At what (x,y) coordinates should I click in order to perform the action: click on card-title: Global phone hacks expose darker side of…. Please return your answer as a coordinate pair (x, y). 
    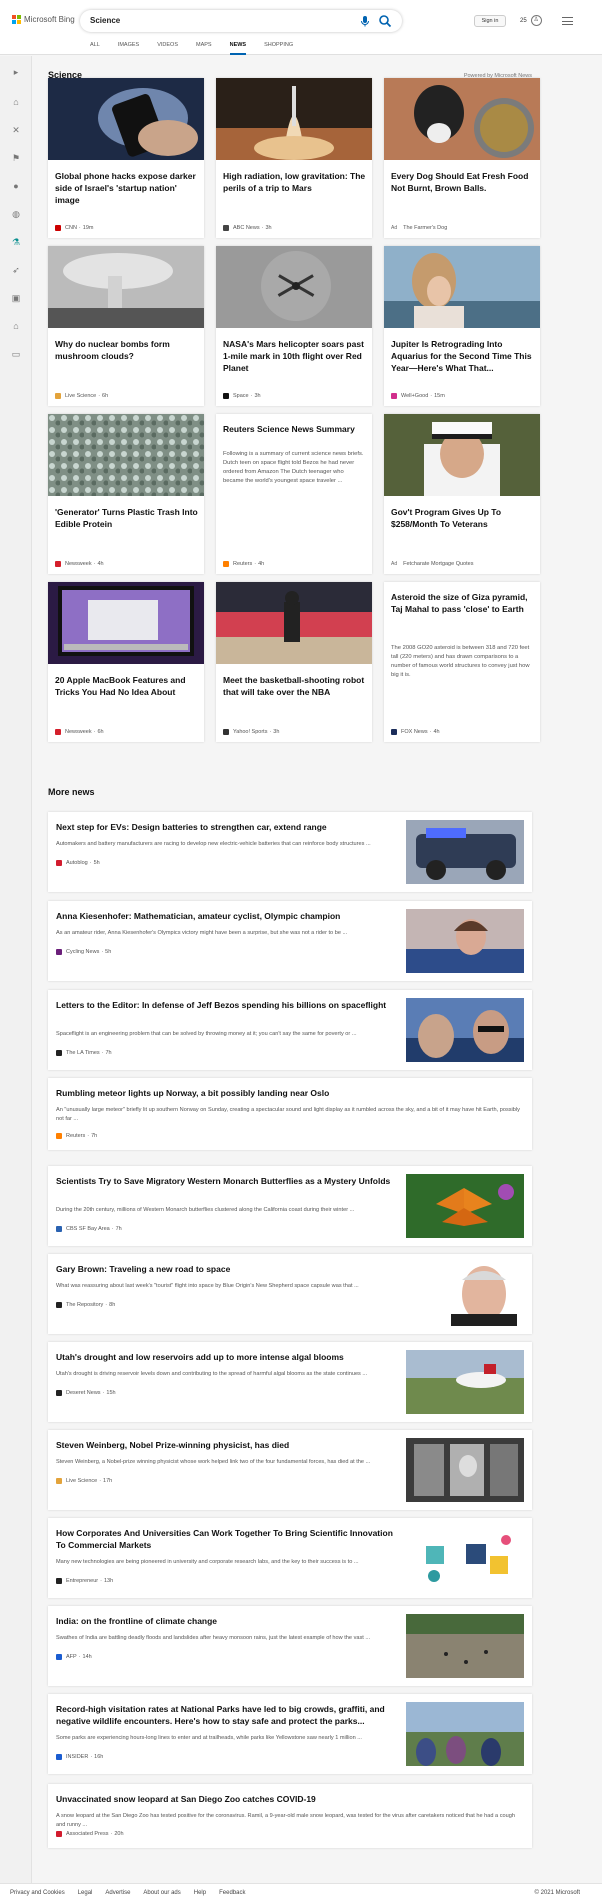
    Looking at the image, I should click on (127, 188).